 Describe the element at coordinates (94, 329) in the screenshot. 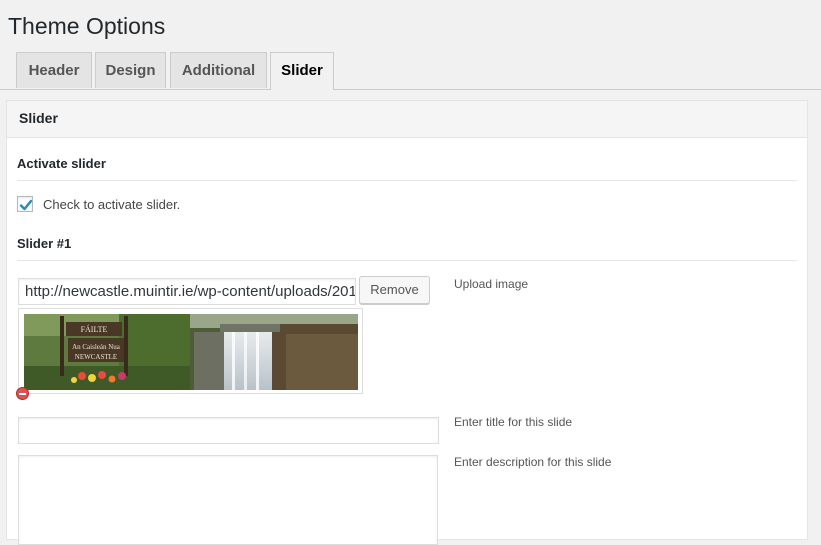

I see `sign-text: FÁILTE` at that location.